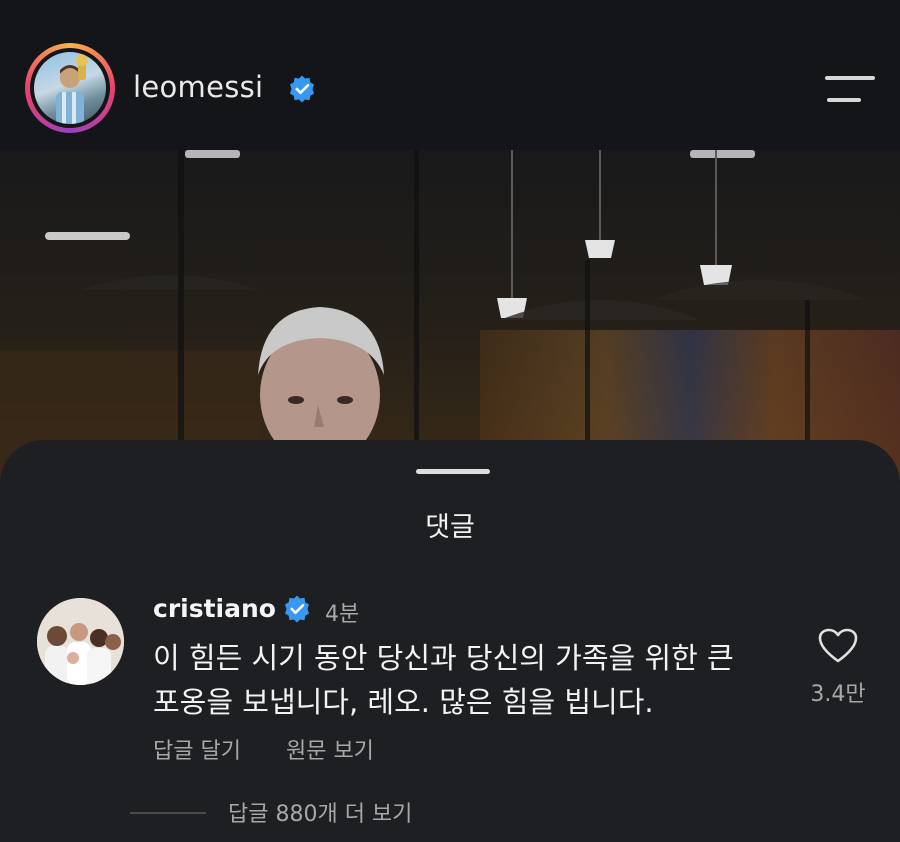  I want to click on sheet-title: 댓글, so click(450, 527).